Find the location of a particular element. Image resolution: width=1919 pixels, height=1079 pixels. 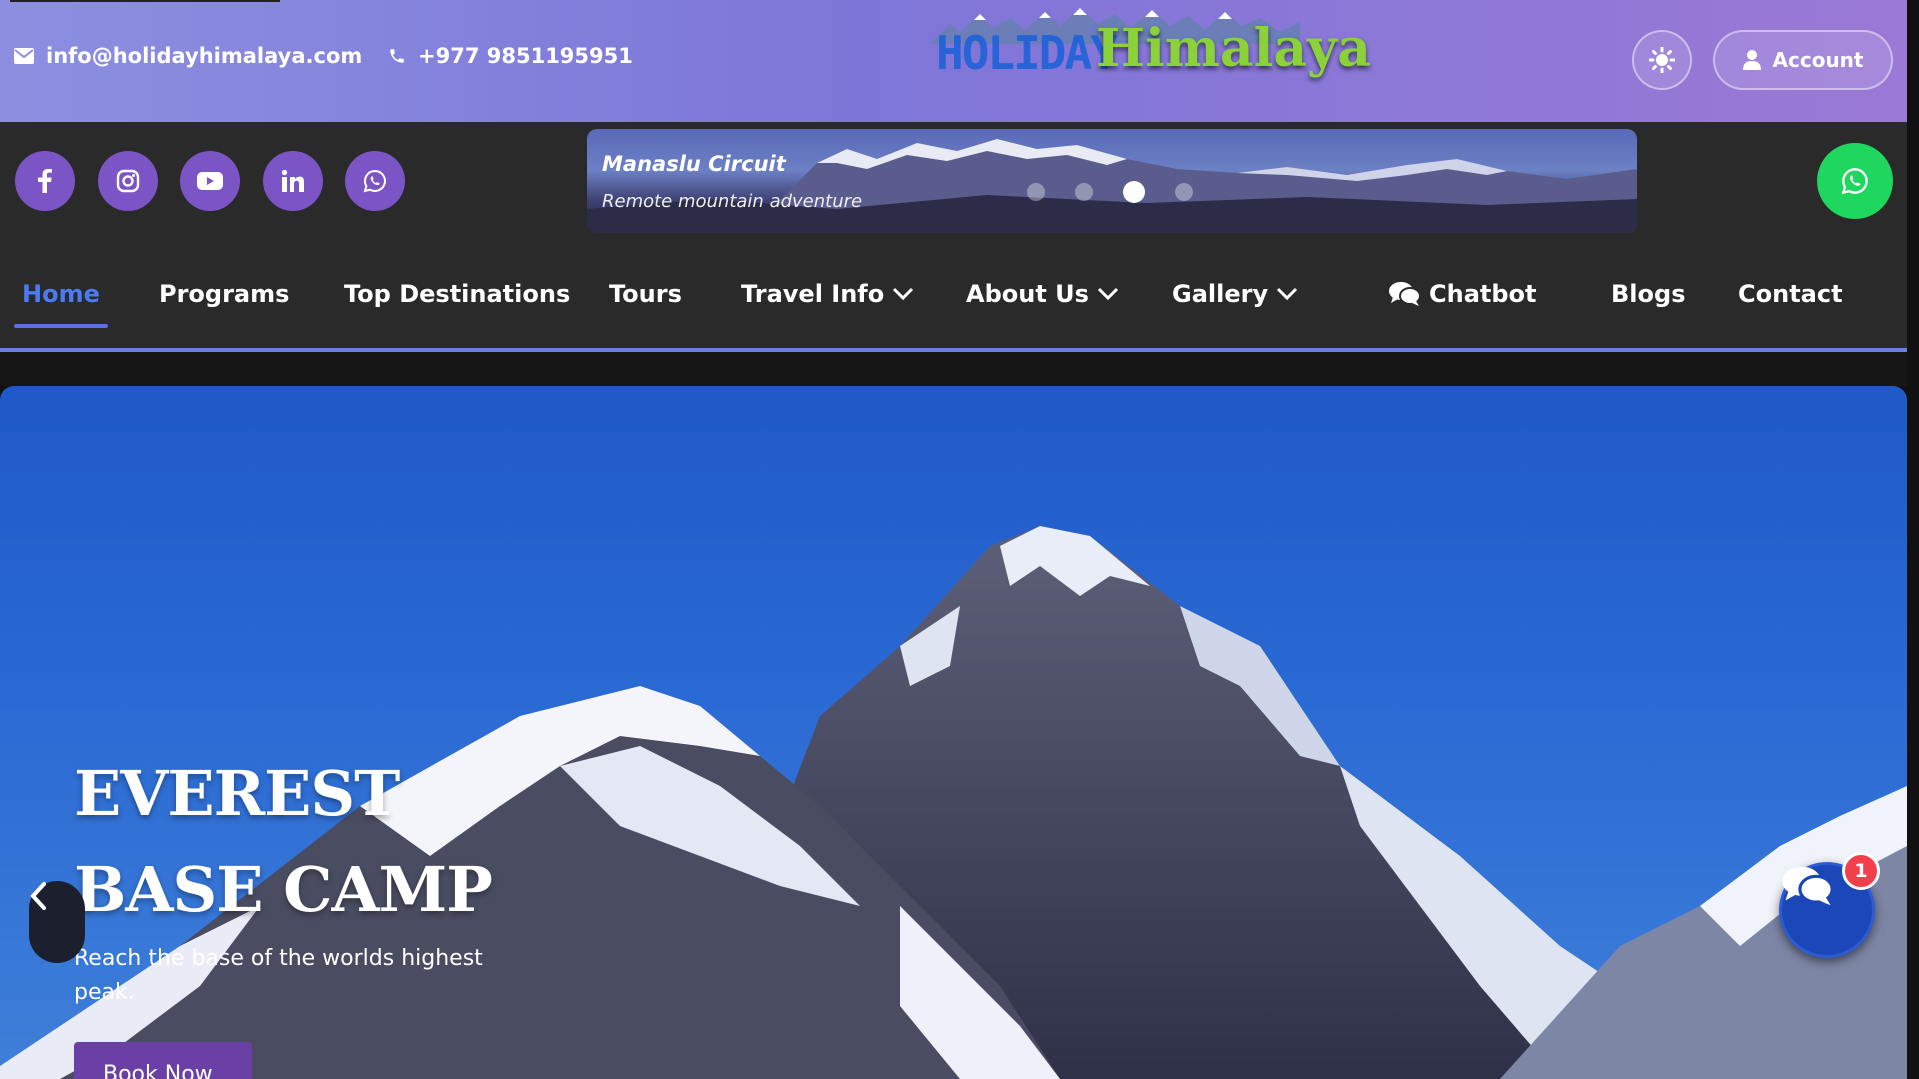

nav-item-blogs: Blogs is located at coordinates (1648, 294).